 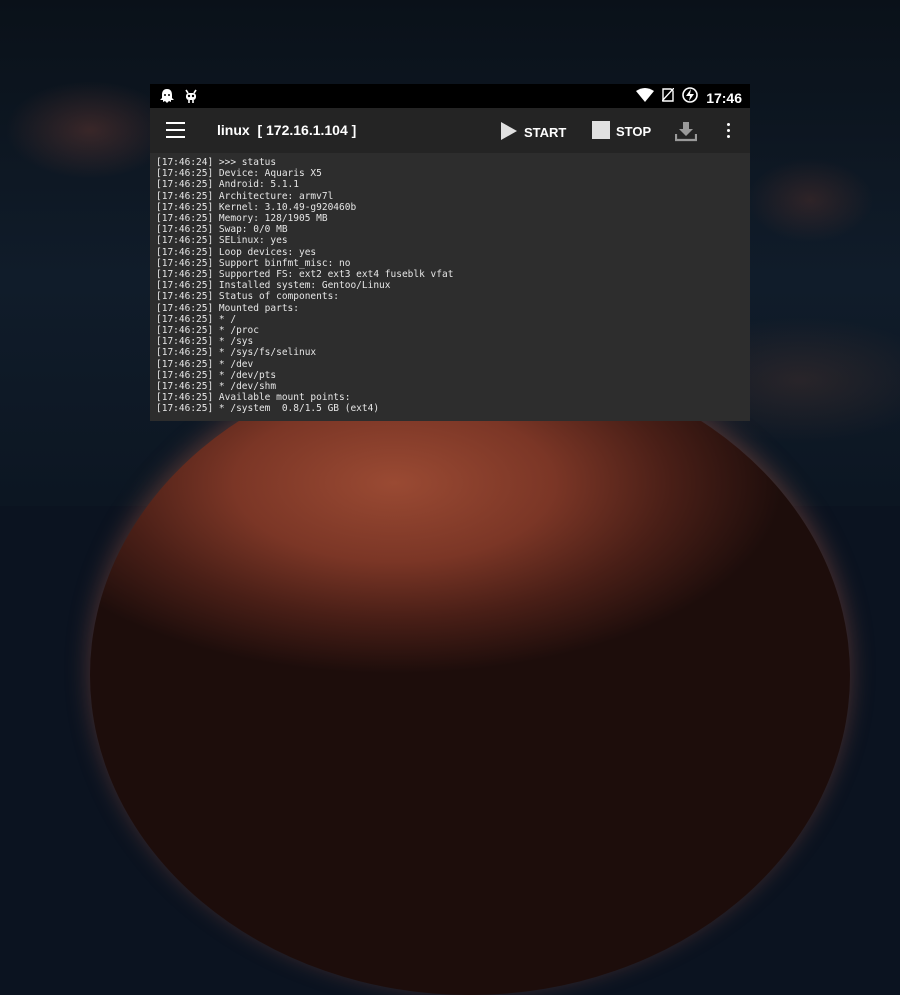 What do you see at coordinates (690, 97) in the screenshot?
I see `battery-charging-icon` at bounding box center [690, 97].